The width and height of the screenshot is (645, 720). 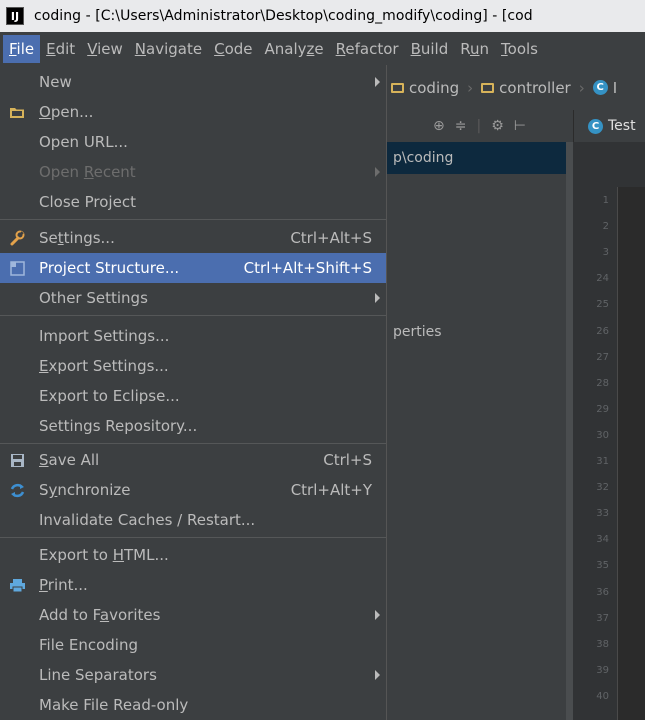 What do you see at coordinates (397, 87) in the screenshot?
I see `folder-icon` at bounding box center [397, 87].